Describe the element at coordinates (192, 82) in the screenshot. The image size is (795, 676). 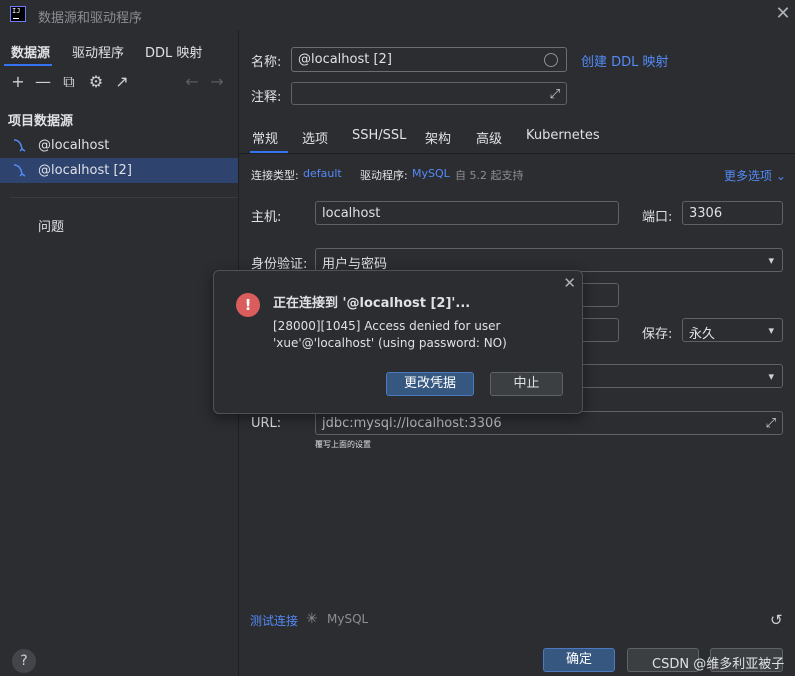
I see `back-arrow-icon: ←` at that location.